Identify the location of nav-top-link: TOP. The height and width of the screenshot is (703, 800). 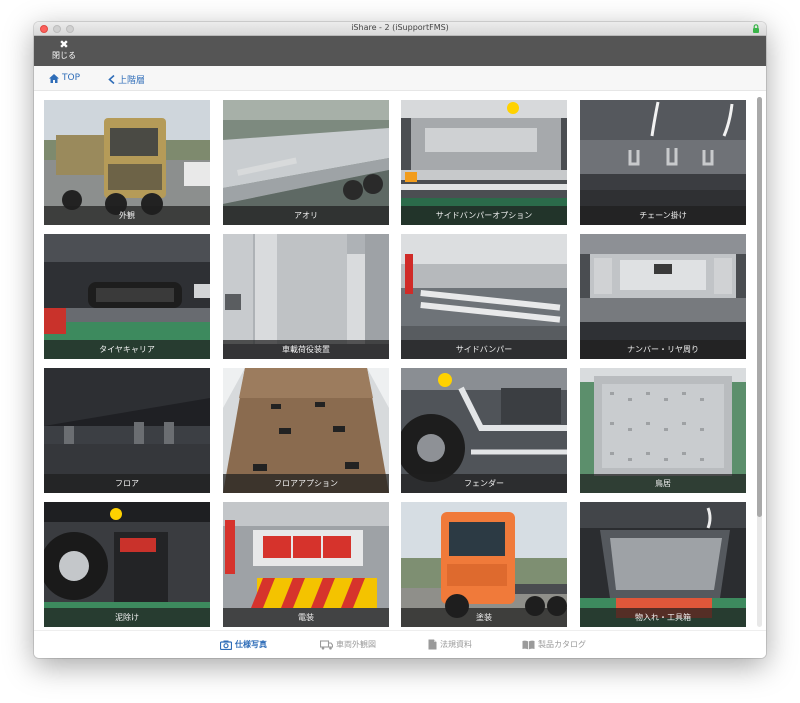
(64, 78).